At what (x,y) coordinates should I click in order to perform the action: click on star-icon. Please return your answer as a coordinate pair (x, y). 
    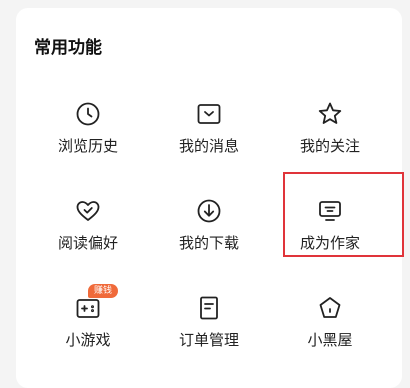
    Looking at the image, I should click on (330, 114).